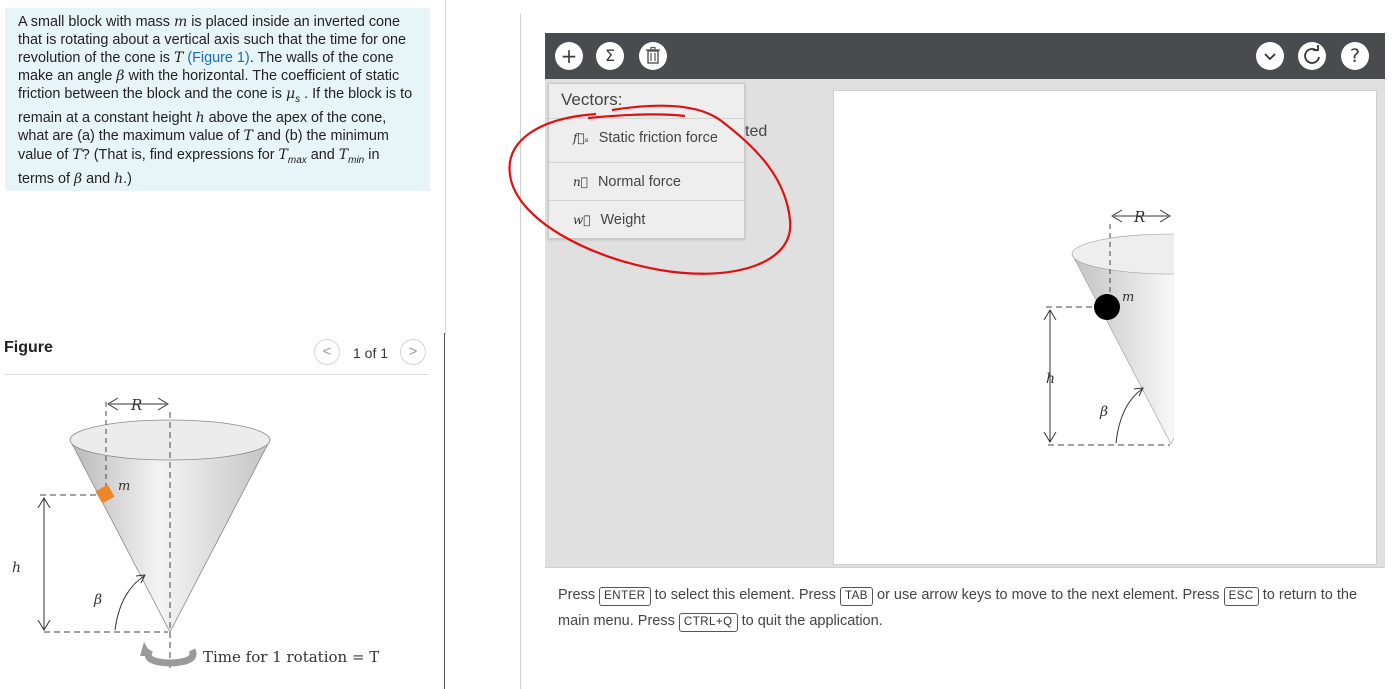 The height and width of the screenshot is (689, 1392). What do you see at coordinates (756, 131) in the screenshot?
I see `hidden-text-fragment: ted` at bounding box center [756, 131].